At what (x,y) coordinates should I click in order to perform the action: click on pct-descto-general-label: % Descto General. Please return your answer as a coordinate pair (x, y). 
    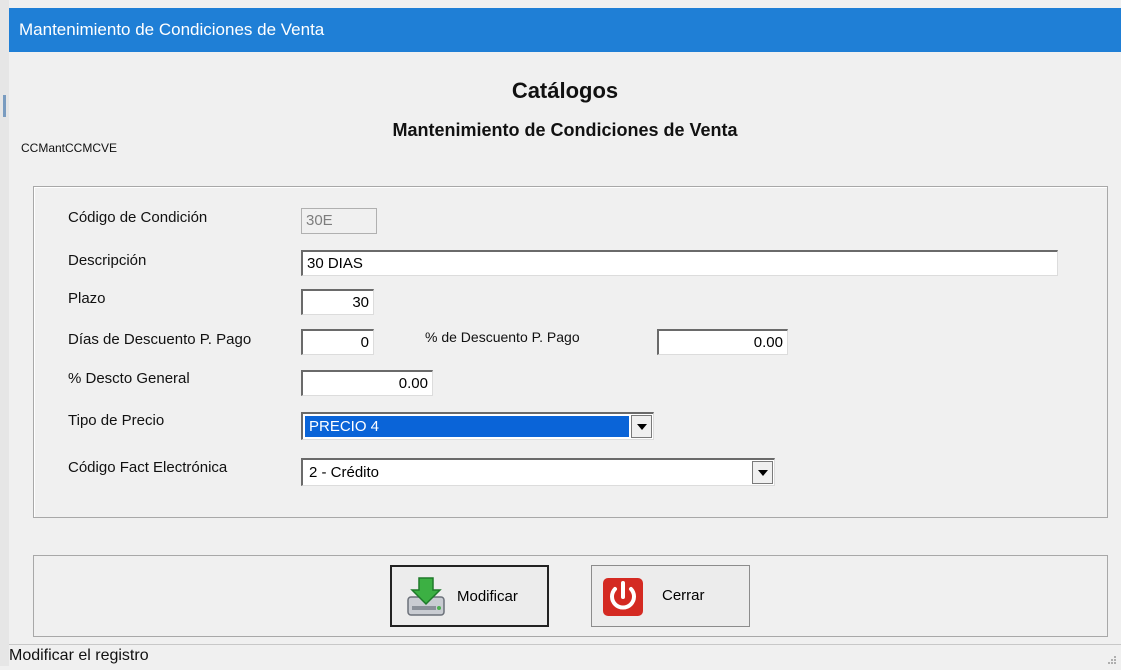
    Looking at the image, I should click on (129, 378).